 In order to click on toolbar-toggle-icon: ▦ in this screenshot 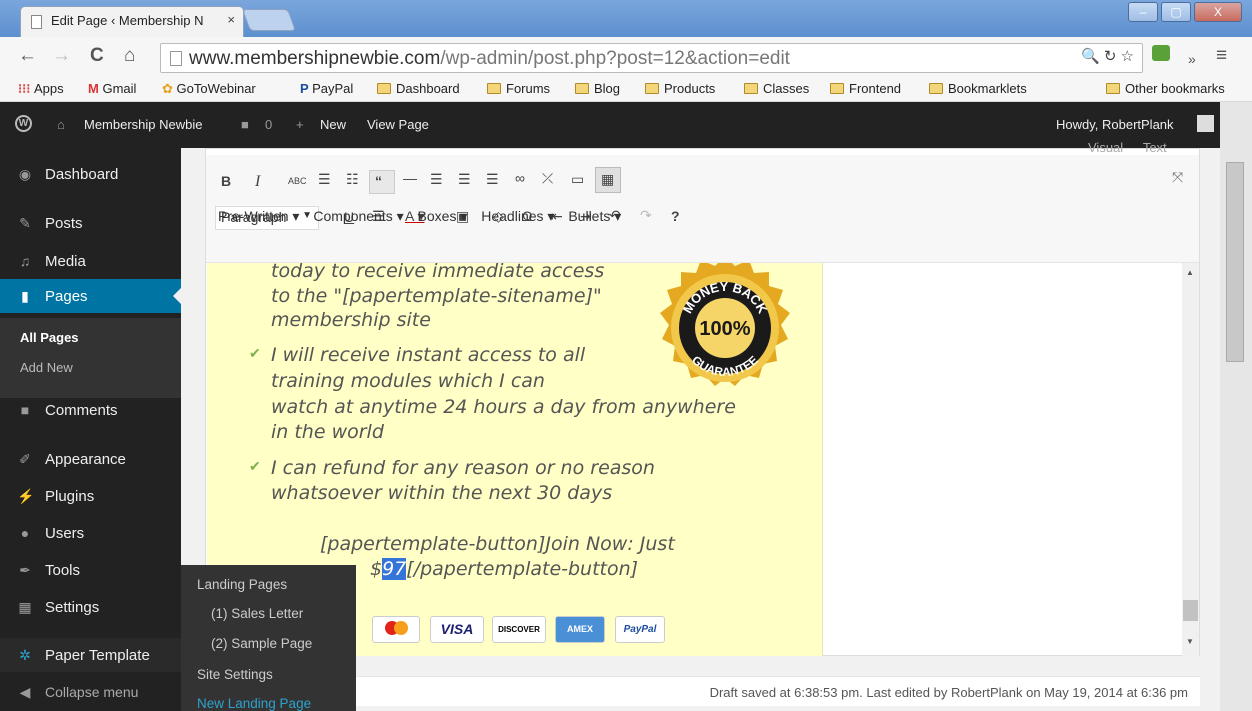, I will do `click(608, 180)`.